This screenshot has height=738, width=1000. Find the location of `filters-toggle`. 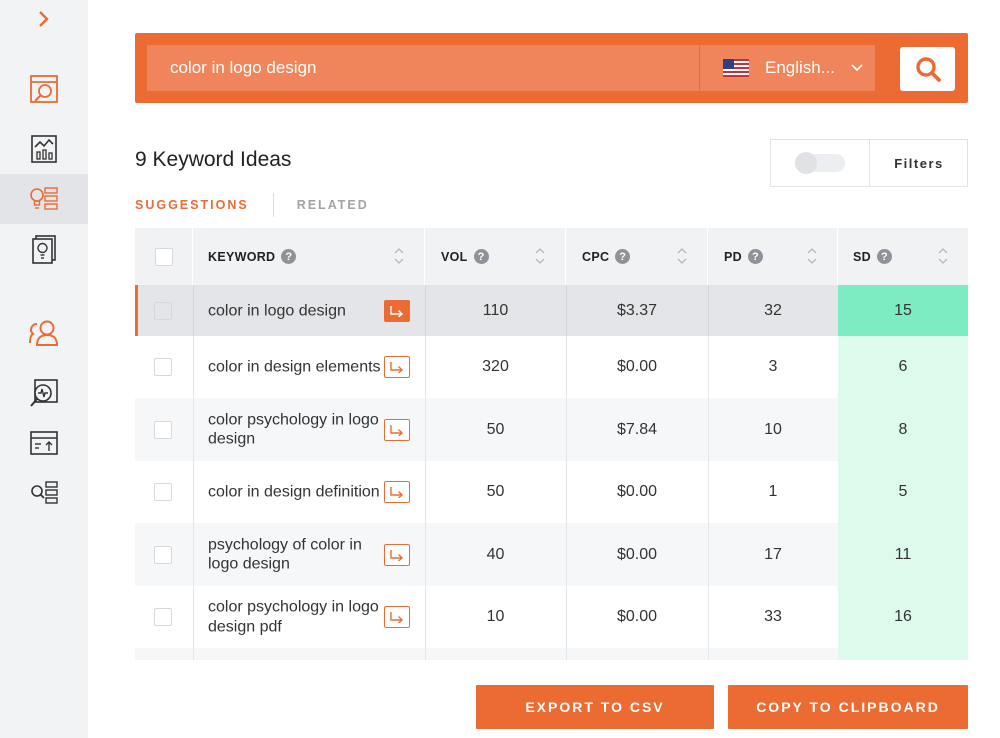

filters-toggle is located at coordinates (820, 163).